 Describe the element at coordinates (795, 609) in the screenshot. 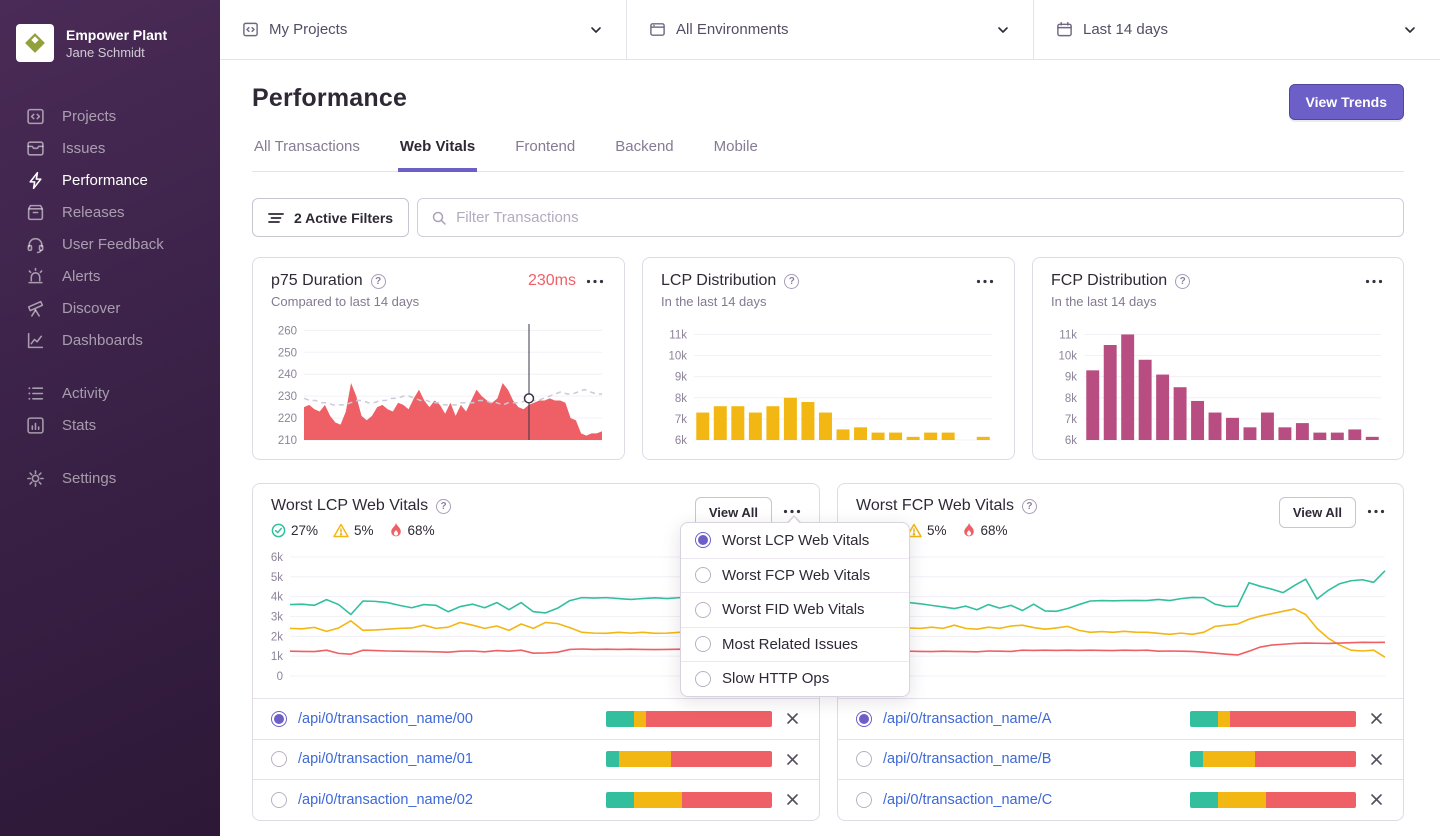

I see `menu-item-worst-fid: Worst FID Web Vitals` at that location.